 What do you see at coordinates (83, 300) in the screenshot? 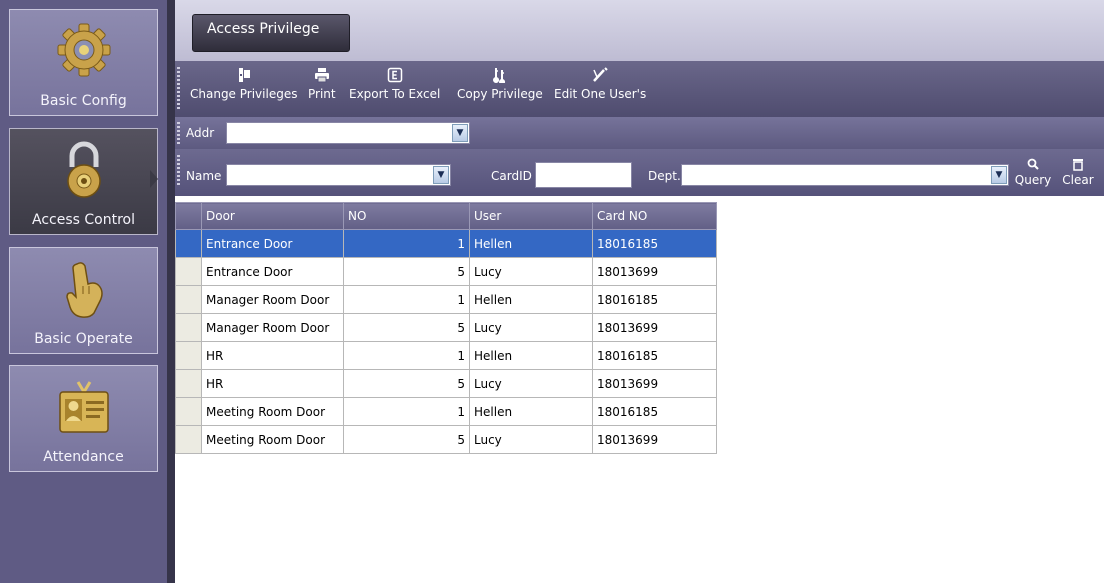
I see `sidebar-item-basic-operate: Basic Operate` at bounding box center [83, 300].